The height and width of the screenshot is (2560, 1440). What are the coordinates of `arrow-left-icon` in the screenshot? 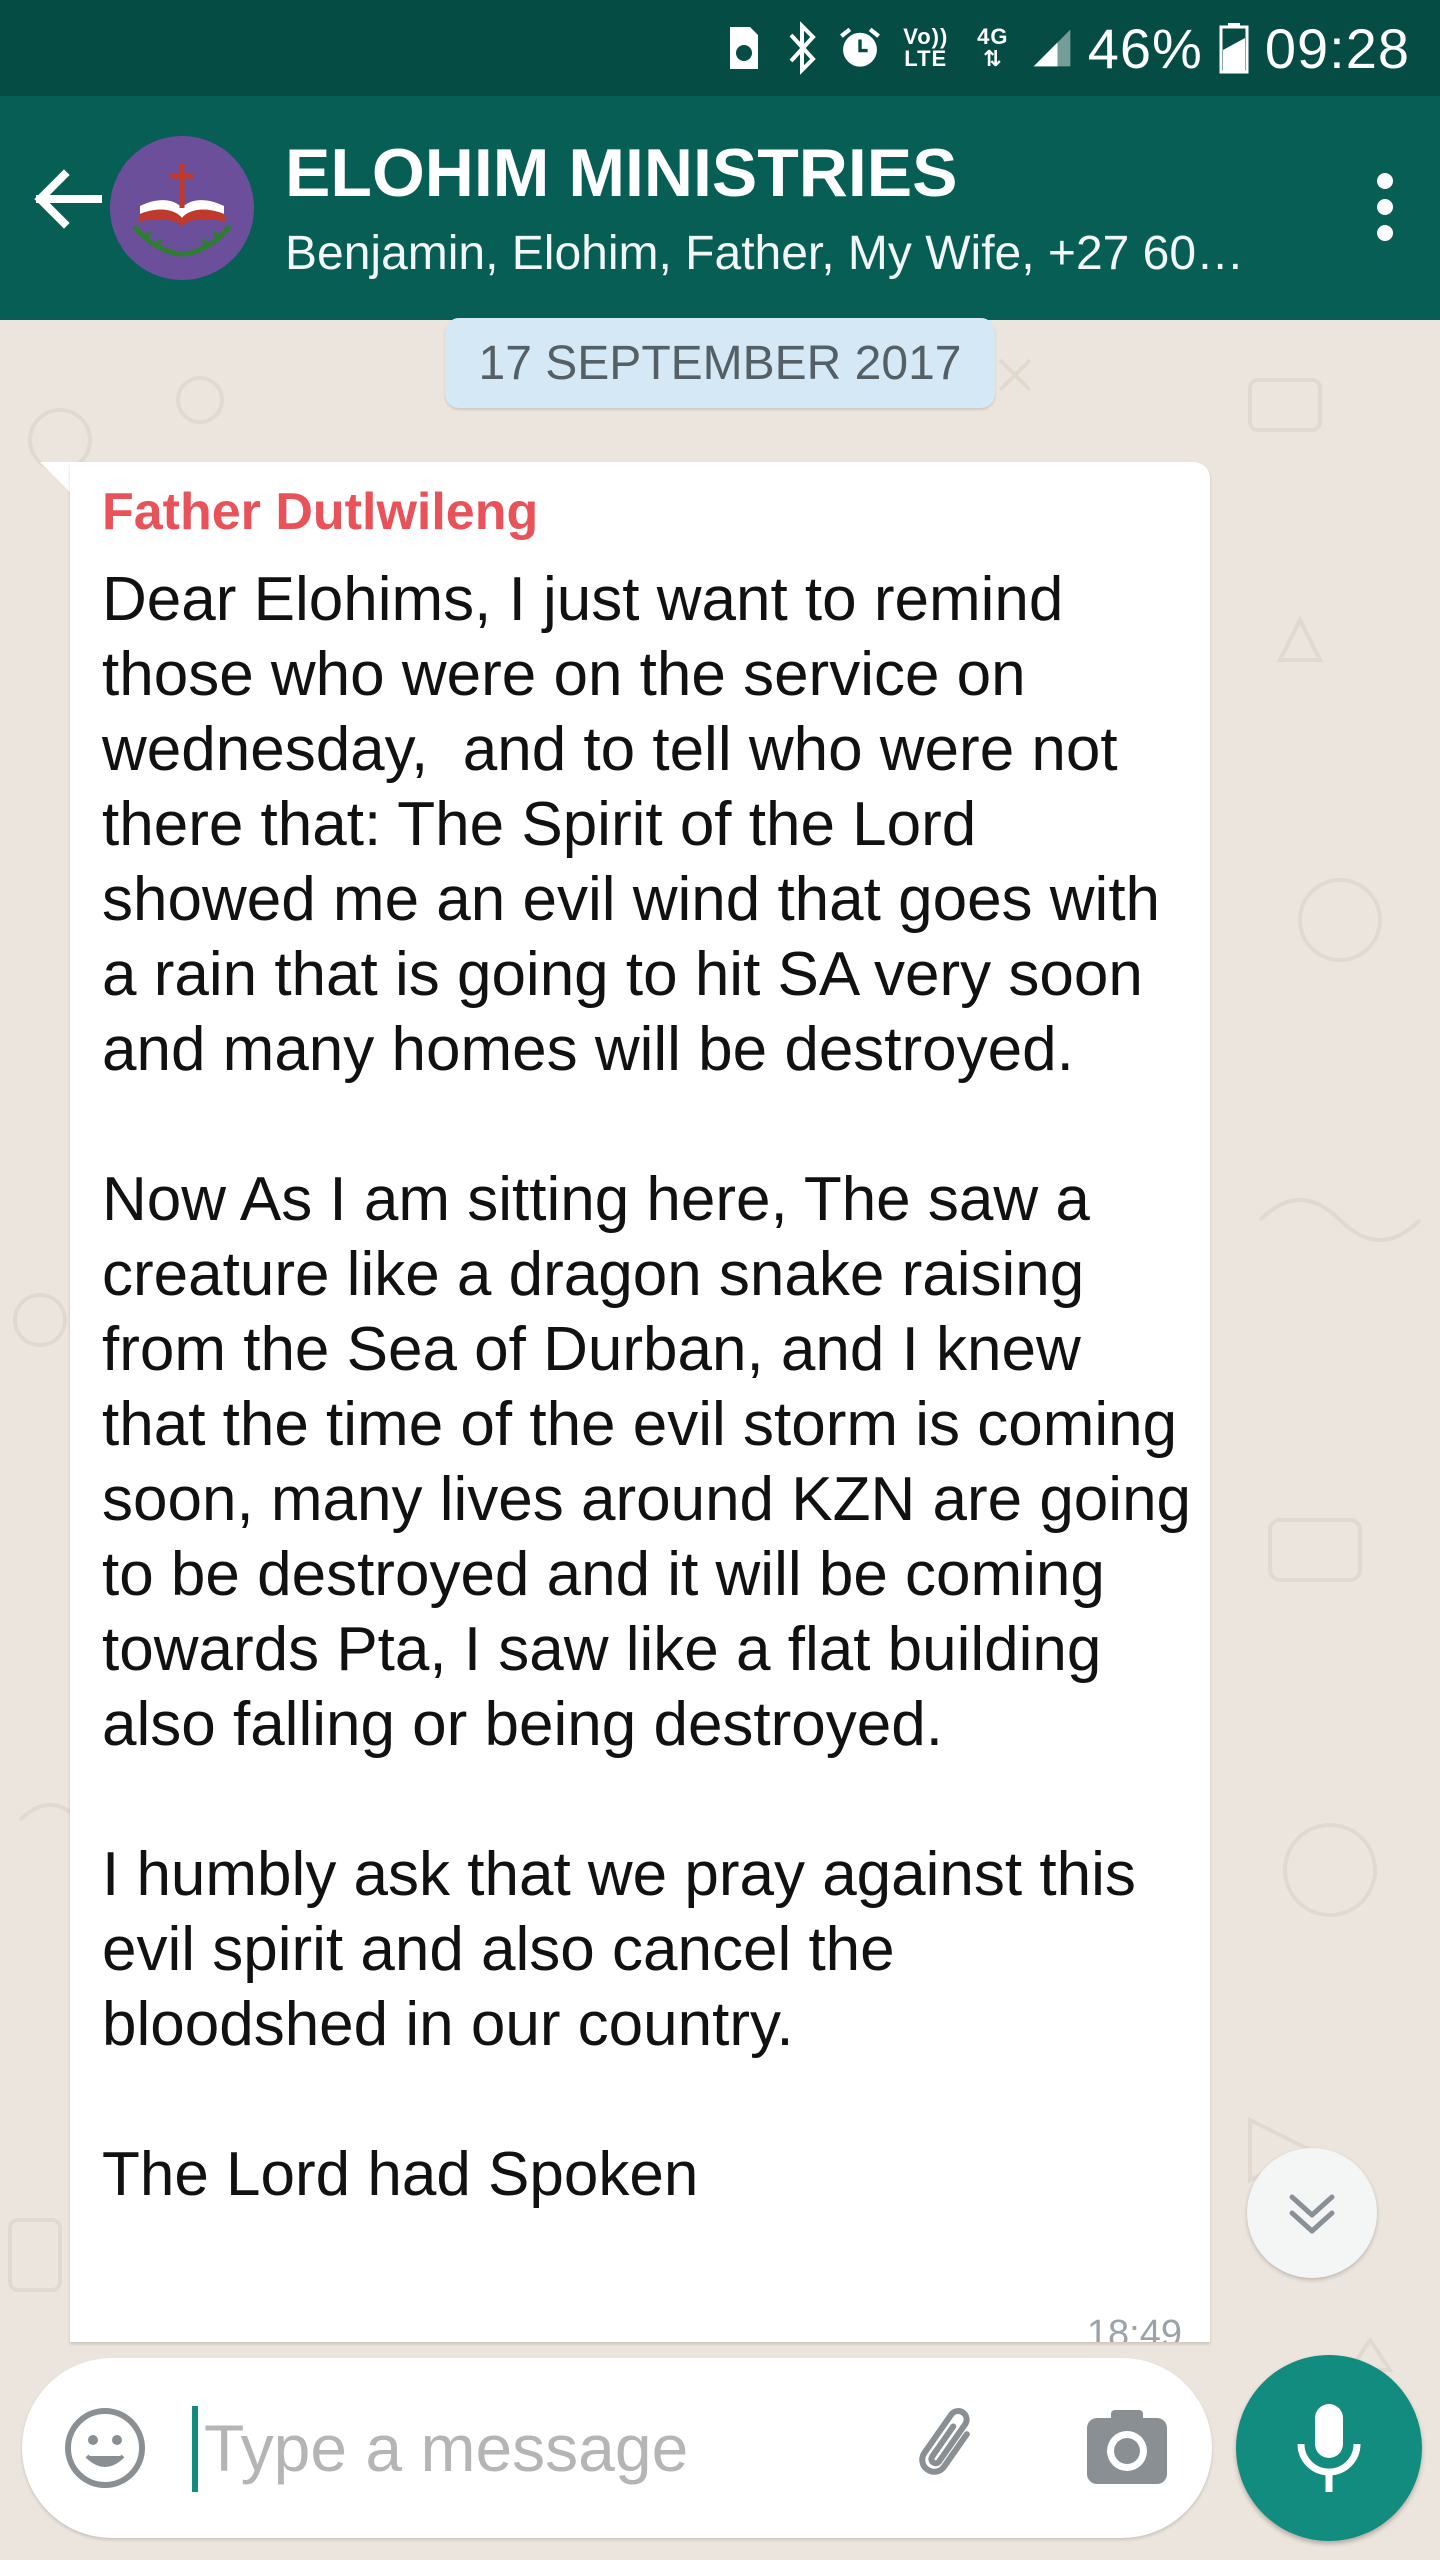 It's located at (68, 199).